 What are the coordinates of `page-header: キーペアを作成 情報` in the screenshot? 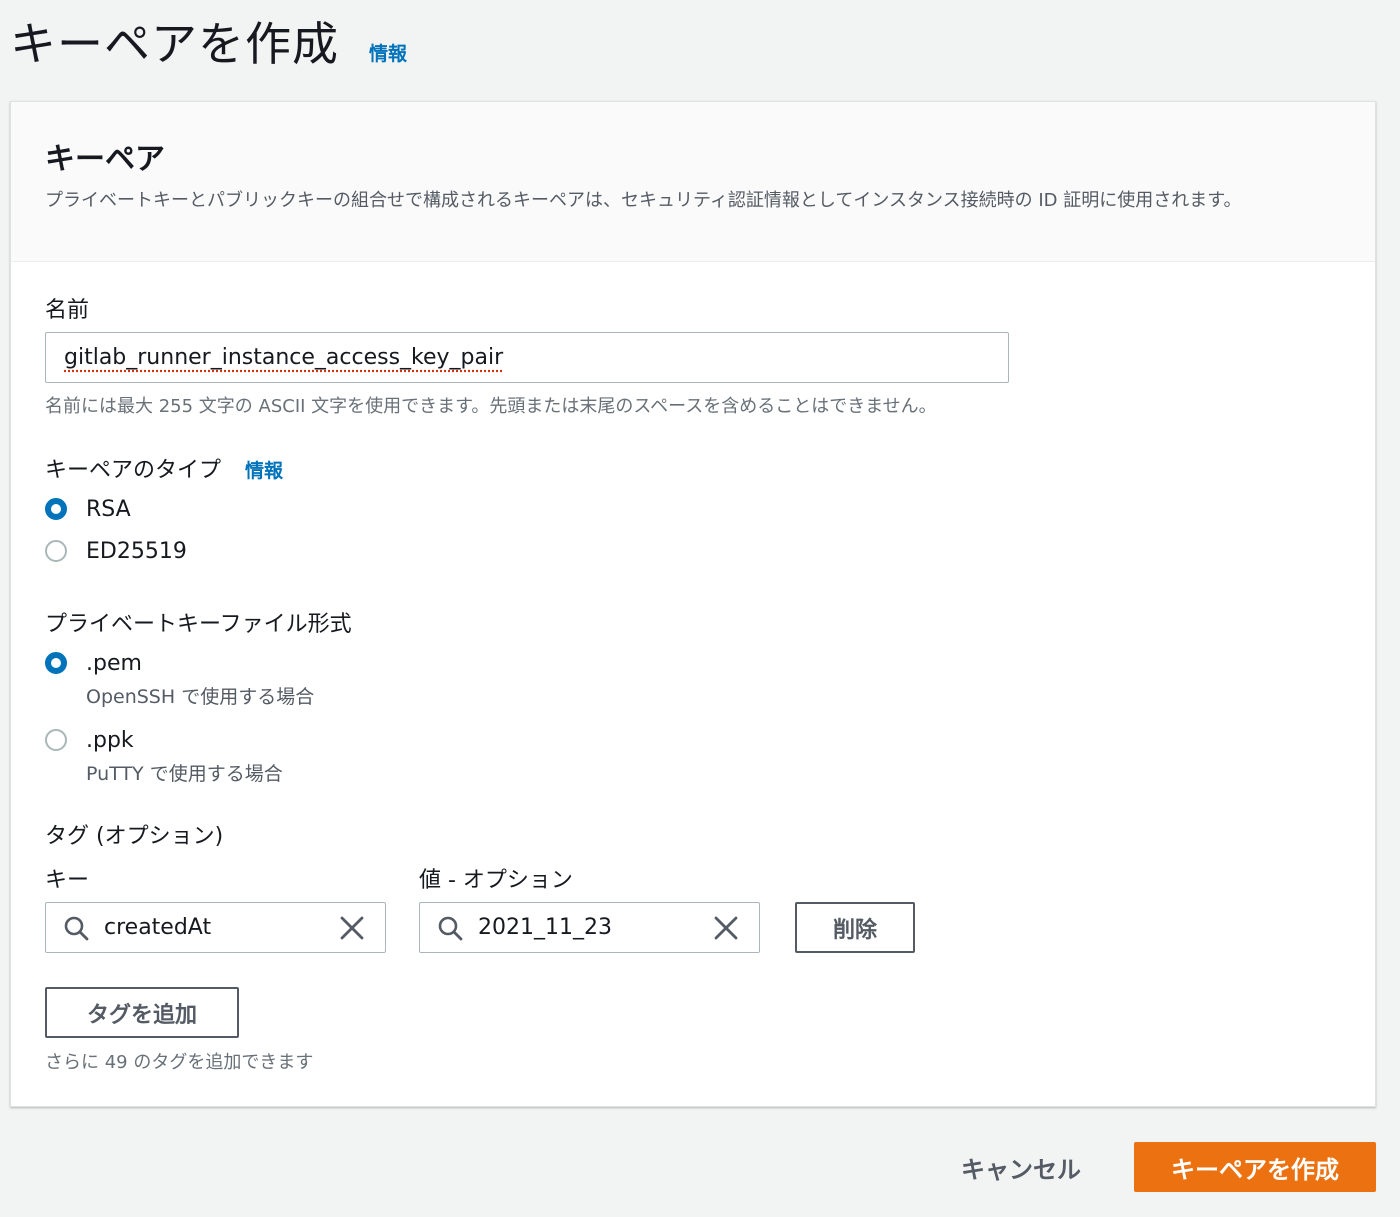 It's located at (208, 41).